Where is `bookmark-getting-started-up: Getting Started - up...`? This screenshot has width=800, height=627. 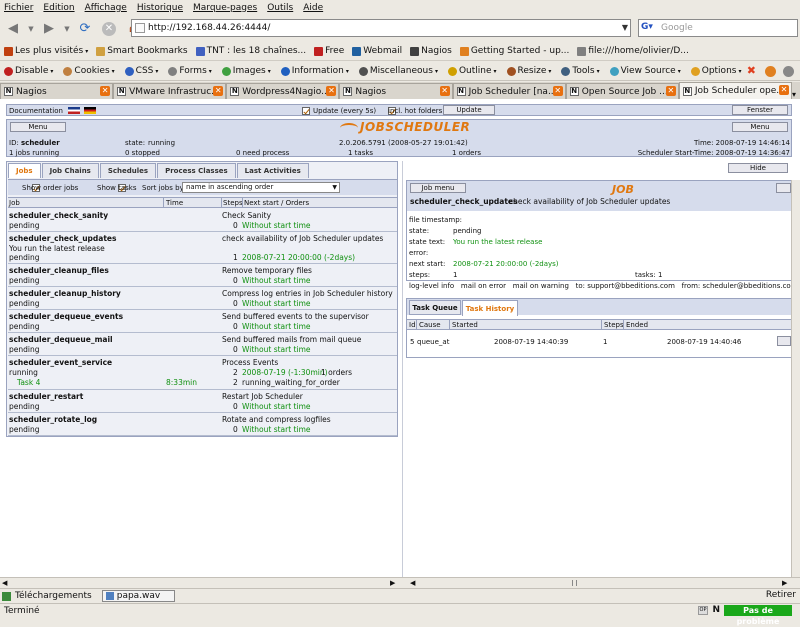
bookmark-getting-started-up: Getting Started - up... is located at coordinates (514, 51).